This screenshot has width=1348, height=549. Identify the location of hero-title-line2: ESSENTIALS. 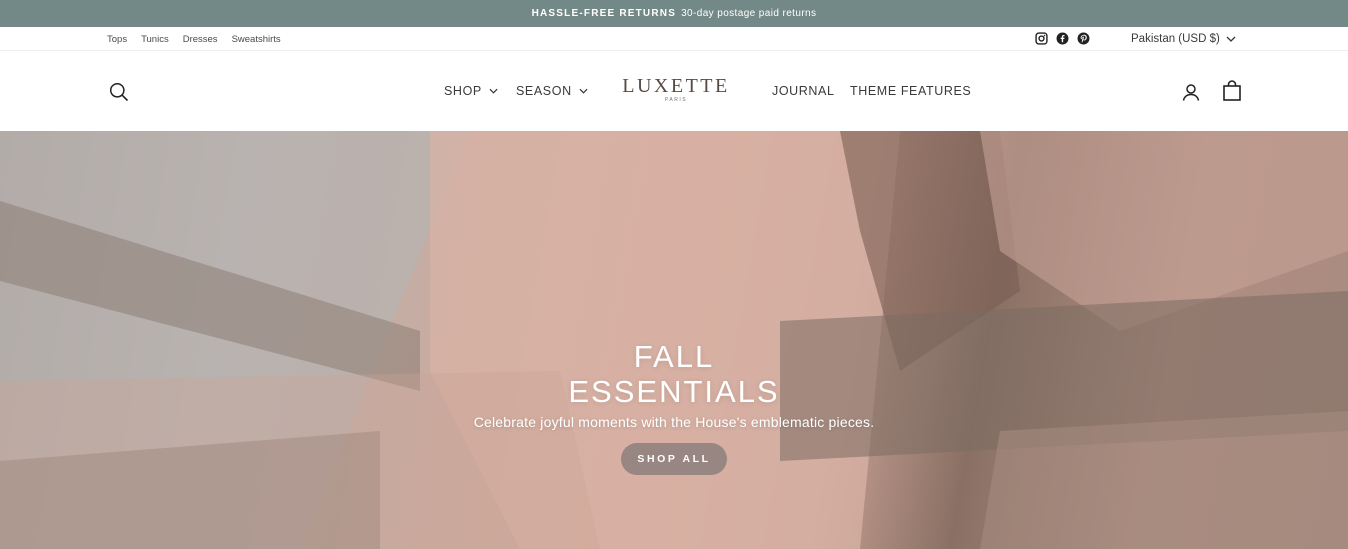
(674, 391).